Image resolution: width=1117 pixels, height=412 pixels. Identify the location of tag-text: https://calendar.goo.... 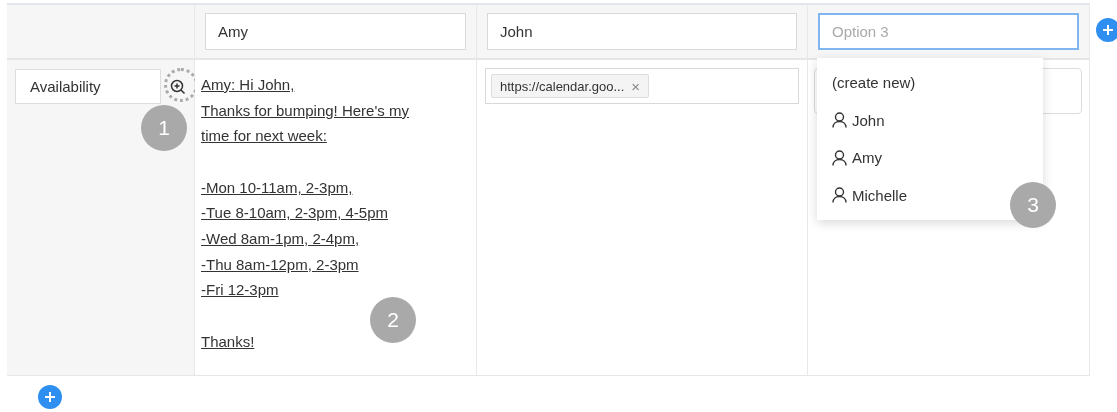
(562, 86).